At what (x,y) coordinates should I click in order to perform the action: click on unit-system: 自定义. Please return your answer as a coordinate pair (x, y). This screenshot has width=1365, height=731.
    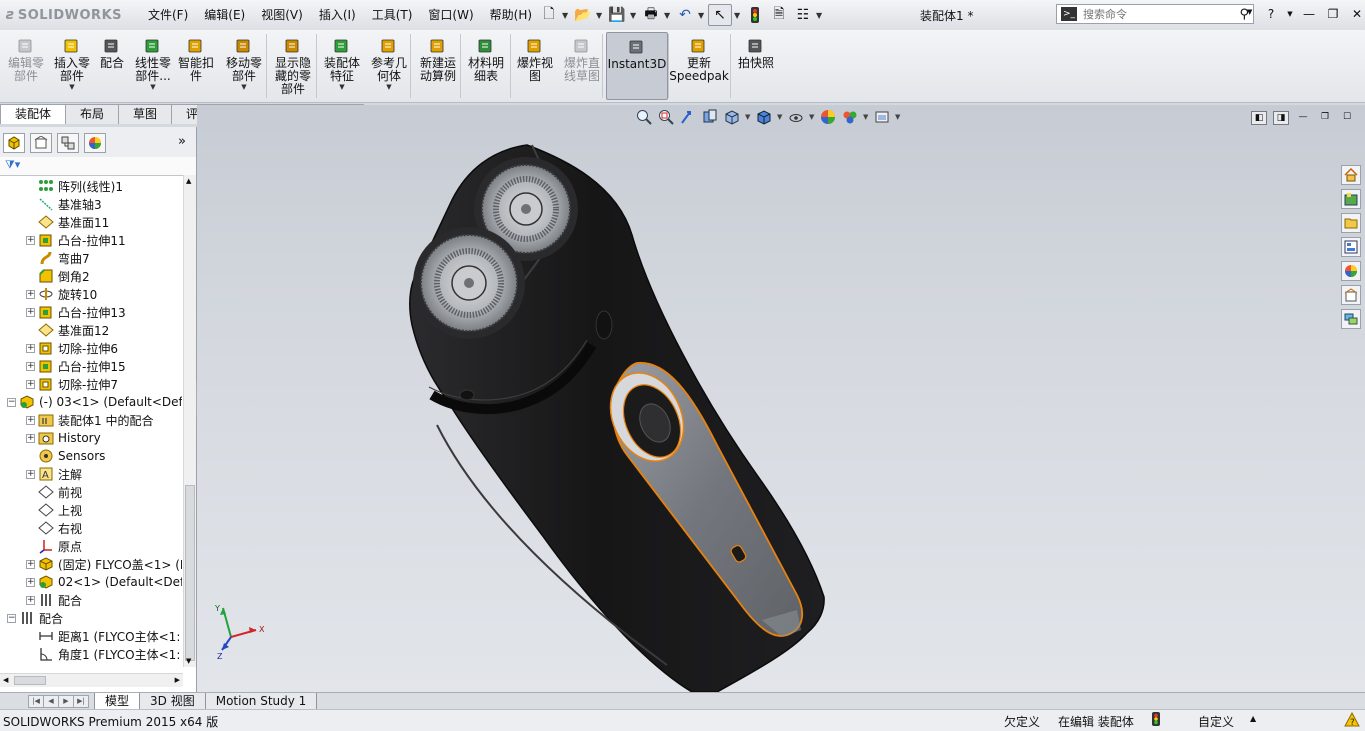
    Looking at the image, I should click on (1216, 721).